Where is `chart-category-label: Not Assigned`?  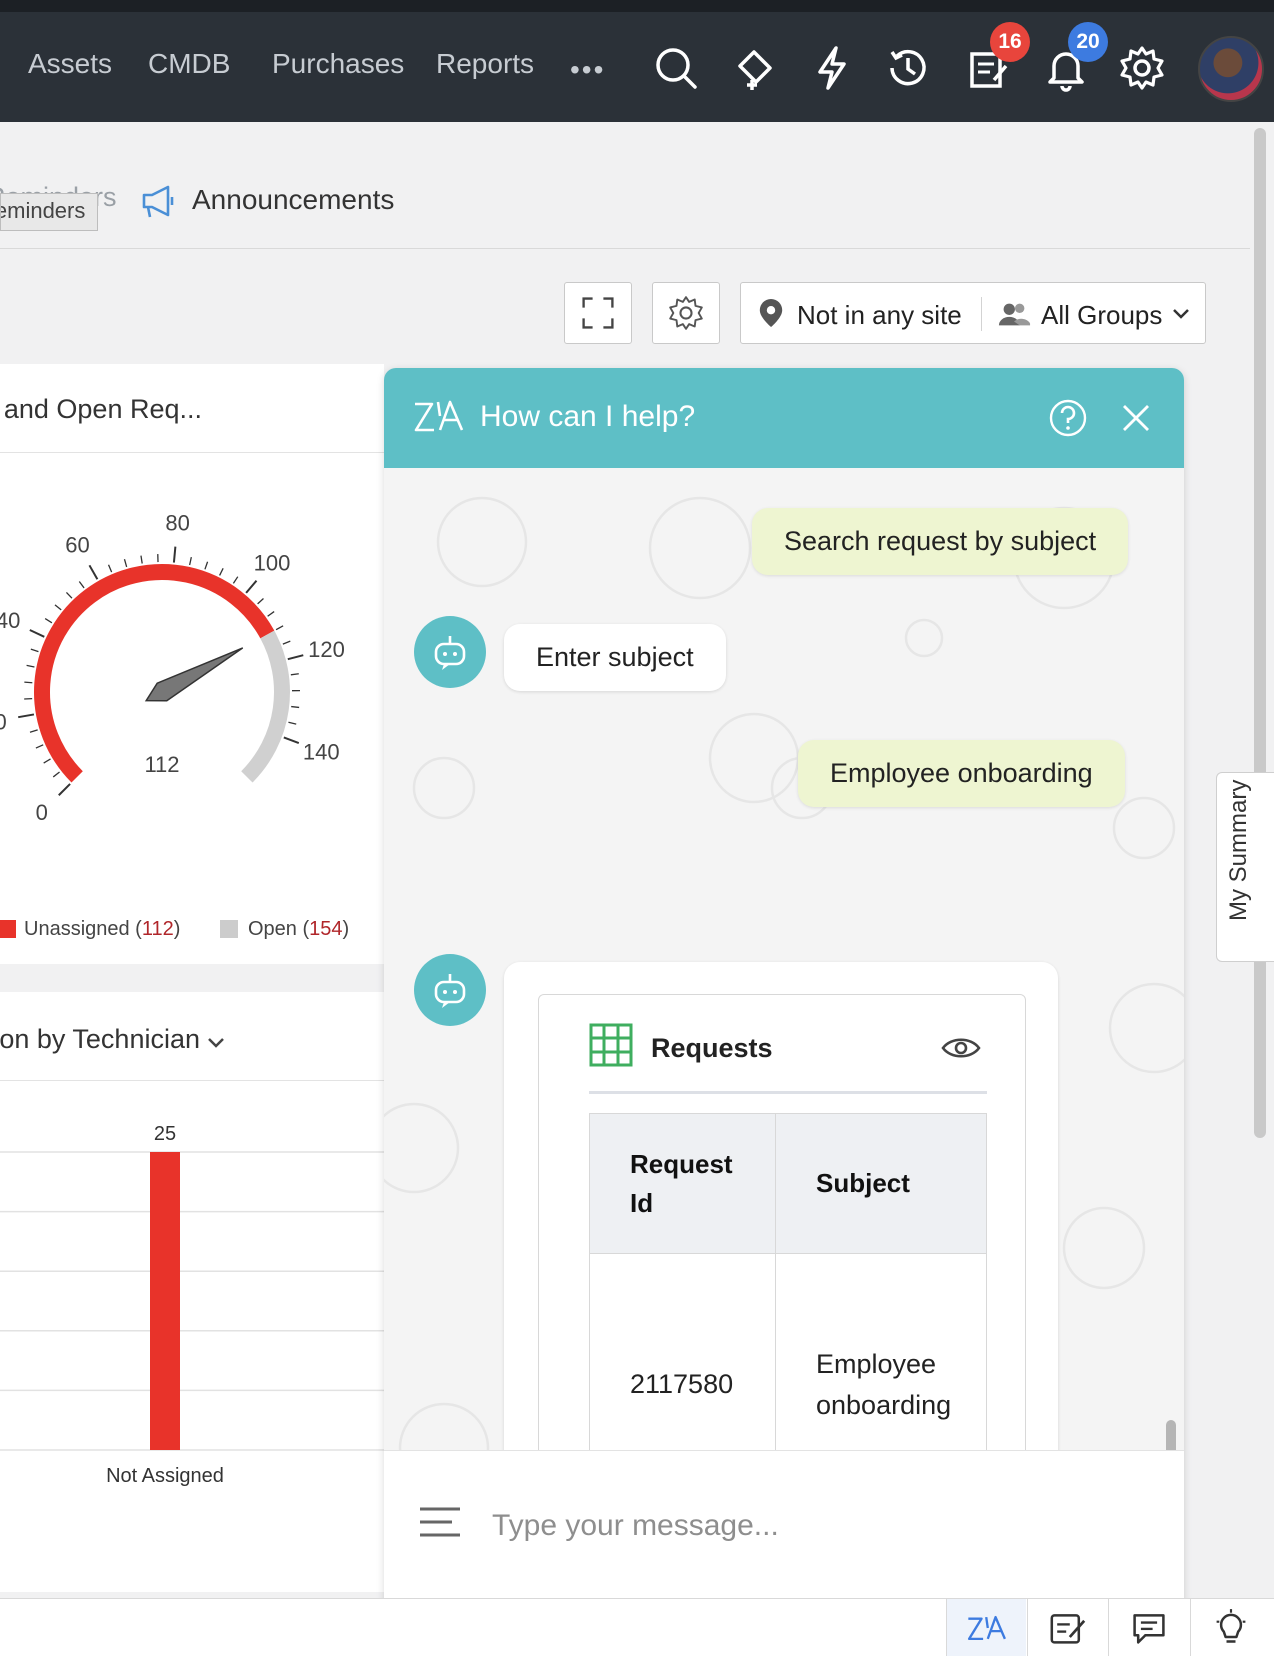 chart-category-label: Not Assigned is located at coordinates (165, 1476).